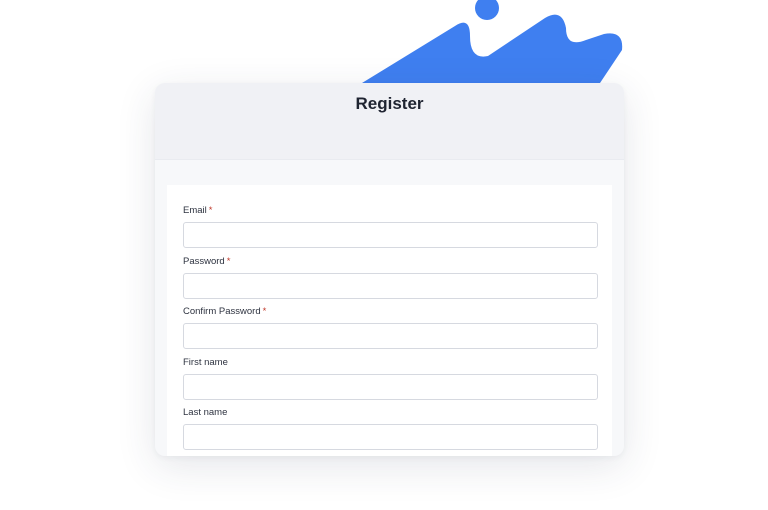  Describe the element at coordinates (390, 387) in the screenshot. I see `first-name-input` at that location.